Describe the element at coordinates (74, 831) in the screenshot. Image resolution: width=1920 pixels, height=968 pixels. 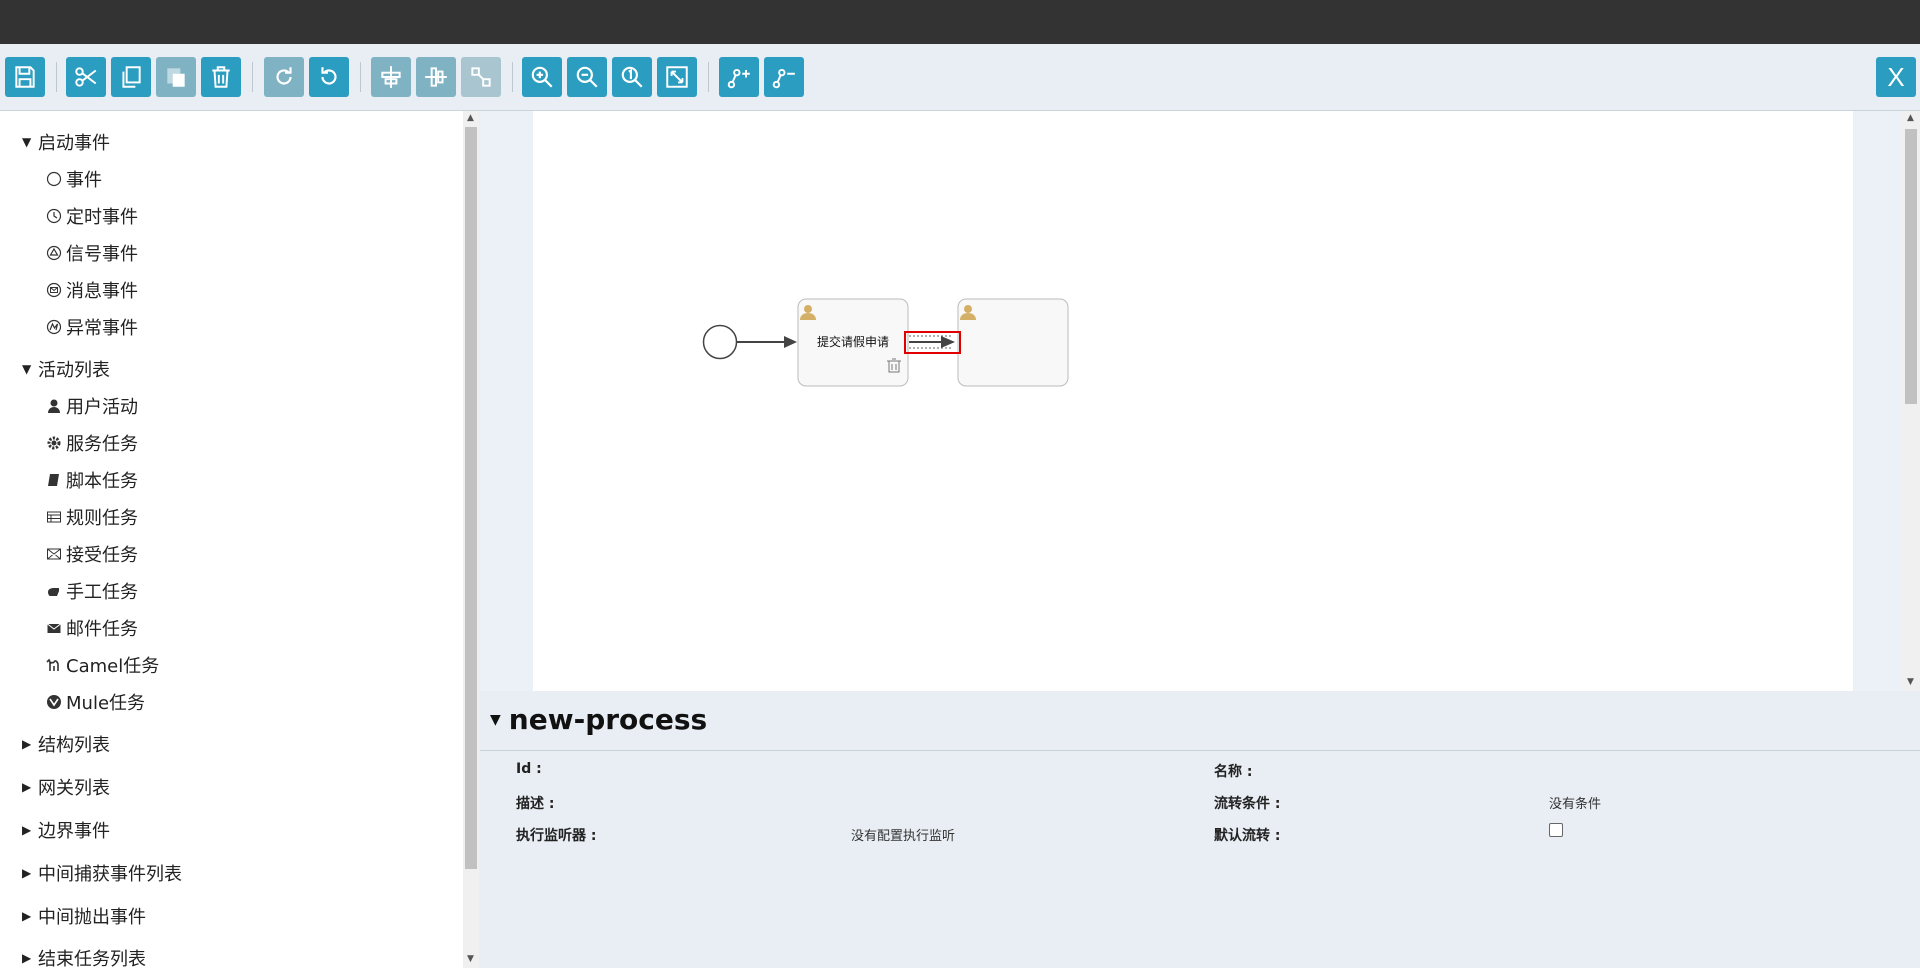
I see `palette-group-label: 边界事件` at that location.